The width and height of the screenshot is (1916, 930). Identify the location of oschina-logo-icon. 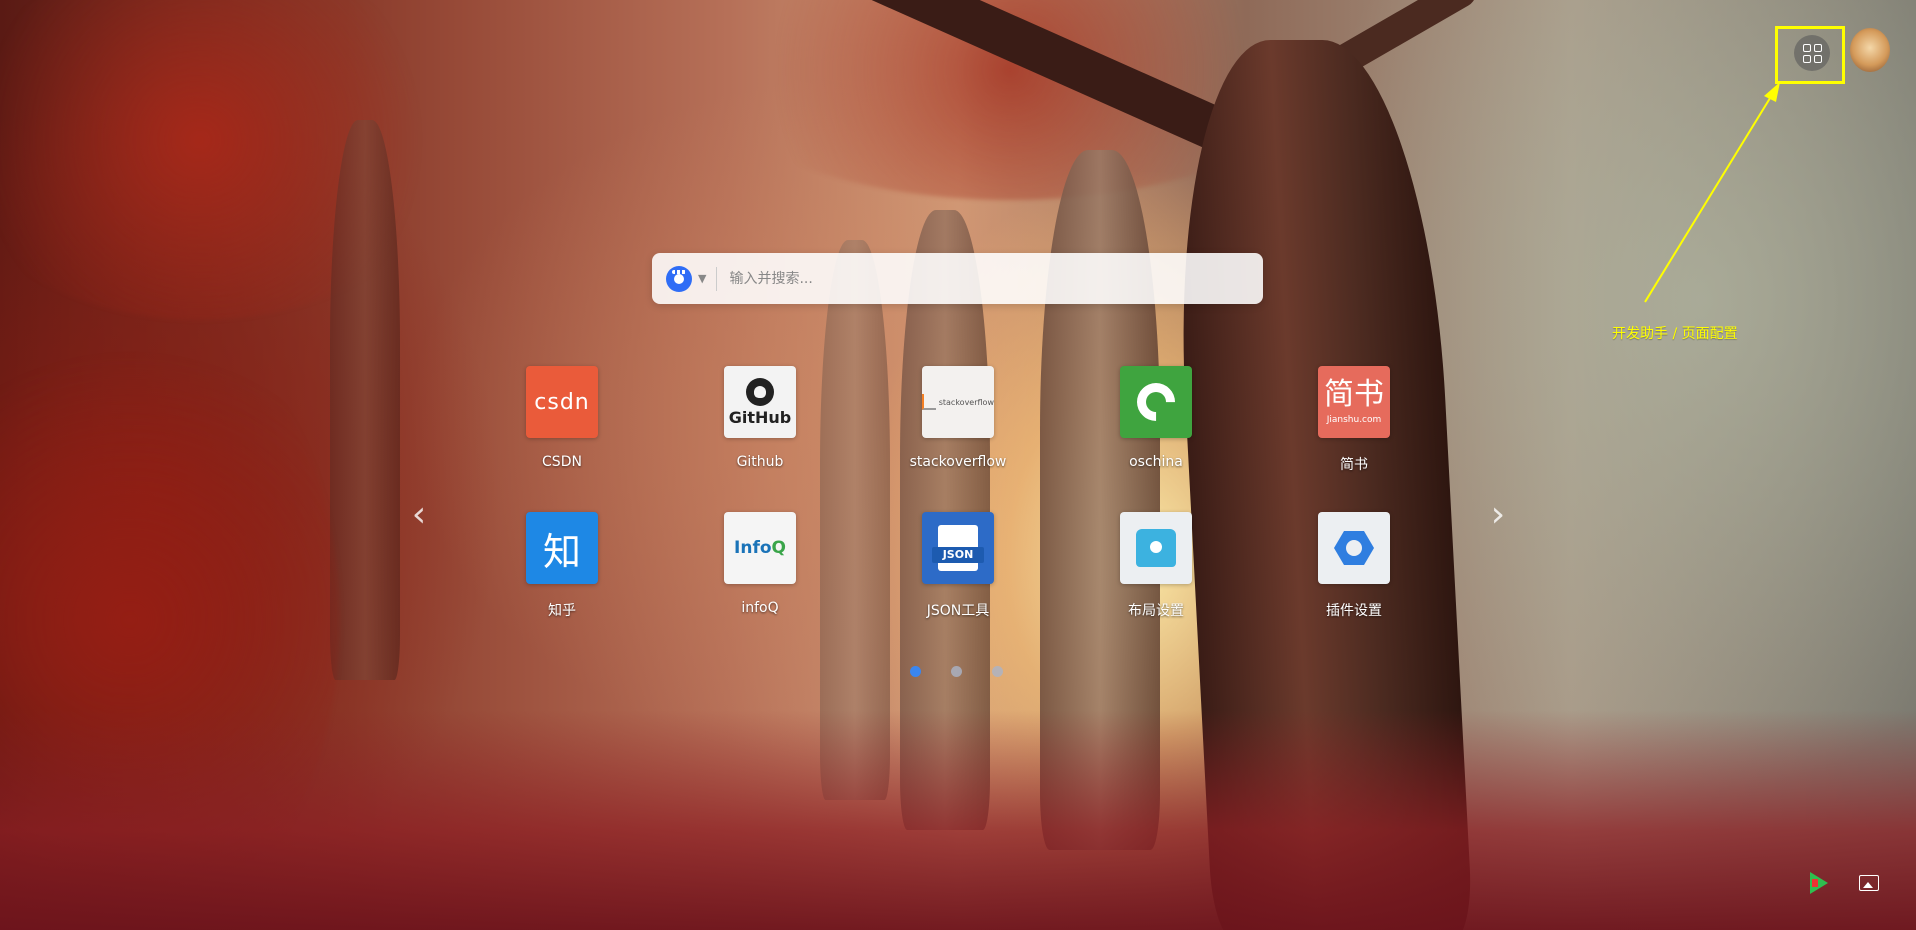
(1156, 402).